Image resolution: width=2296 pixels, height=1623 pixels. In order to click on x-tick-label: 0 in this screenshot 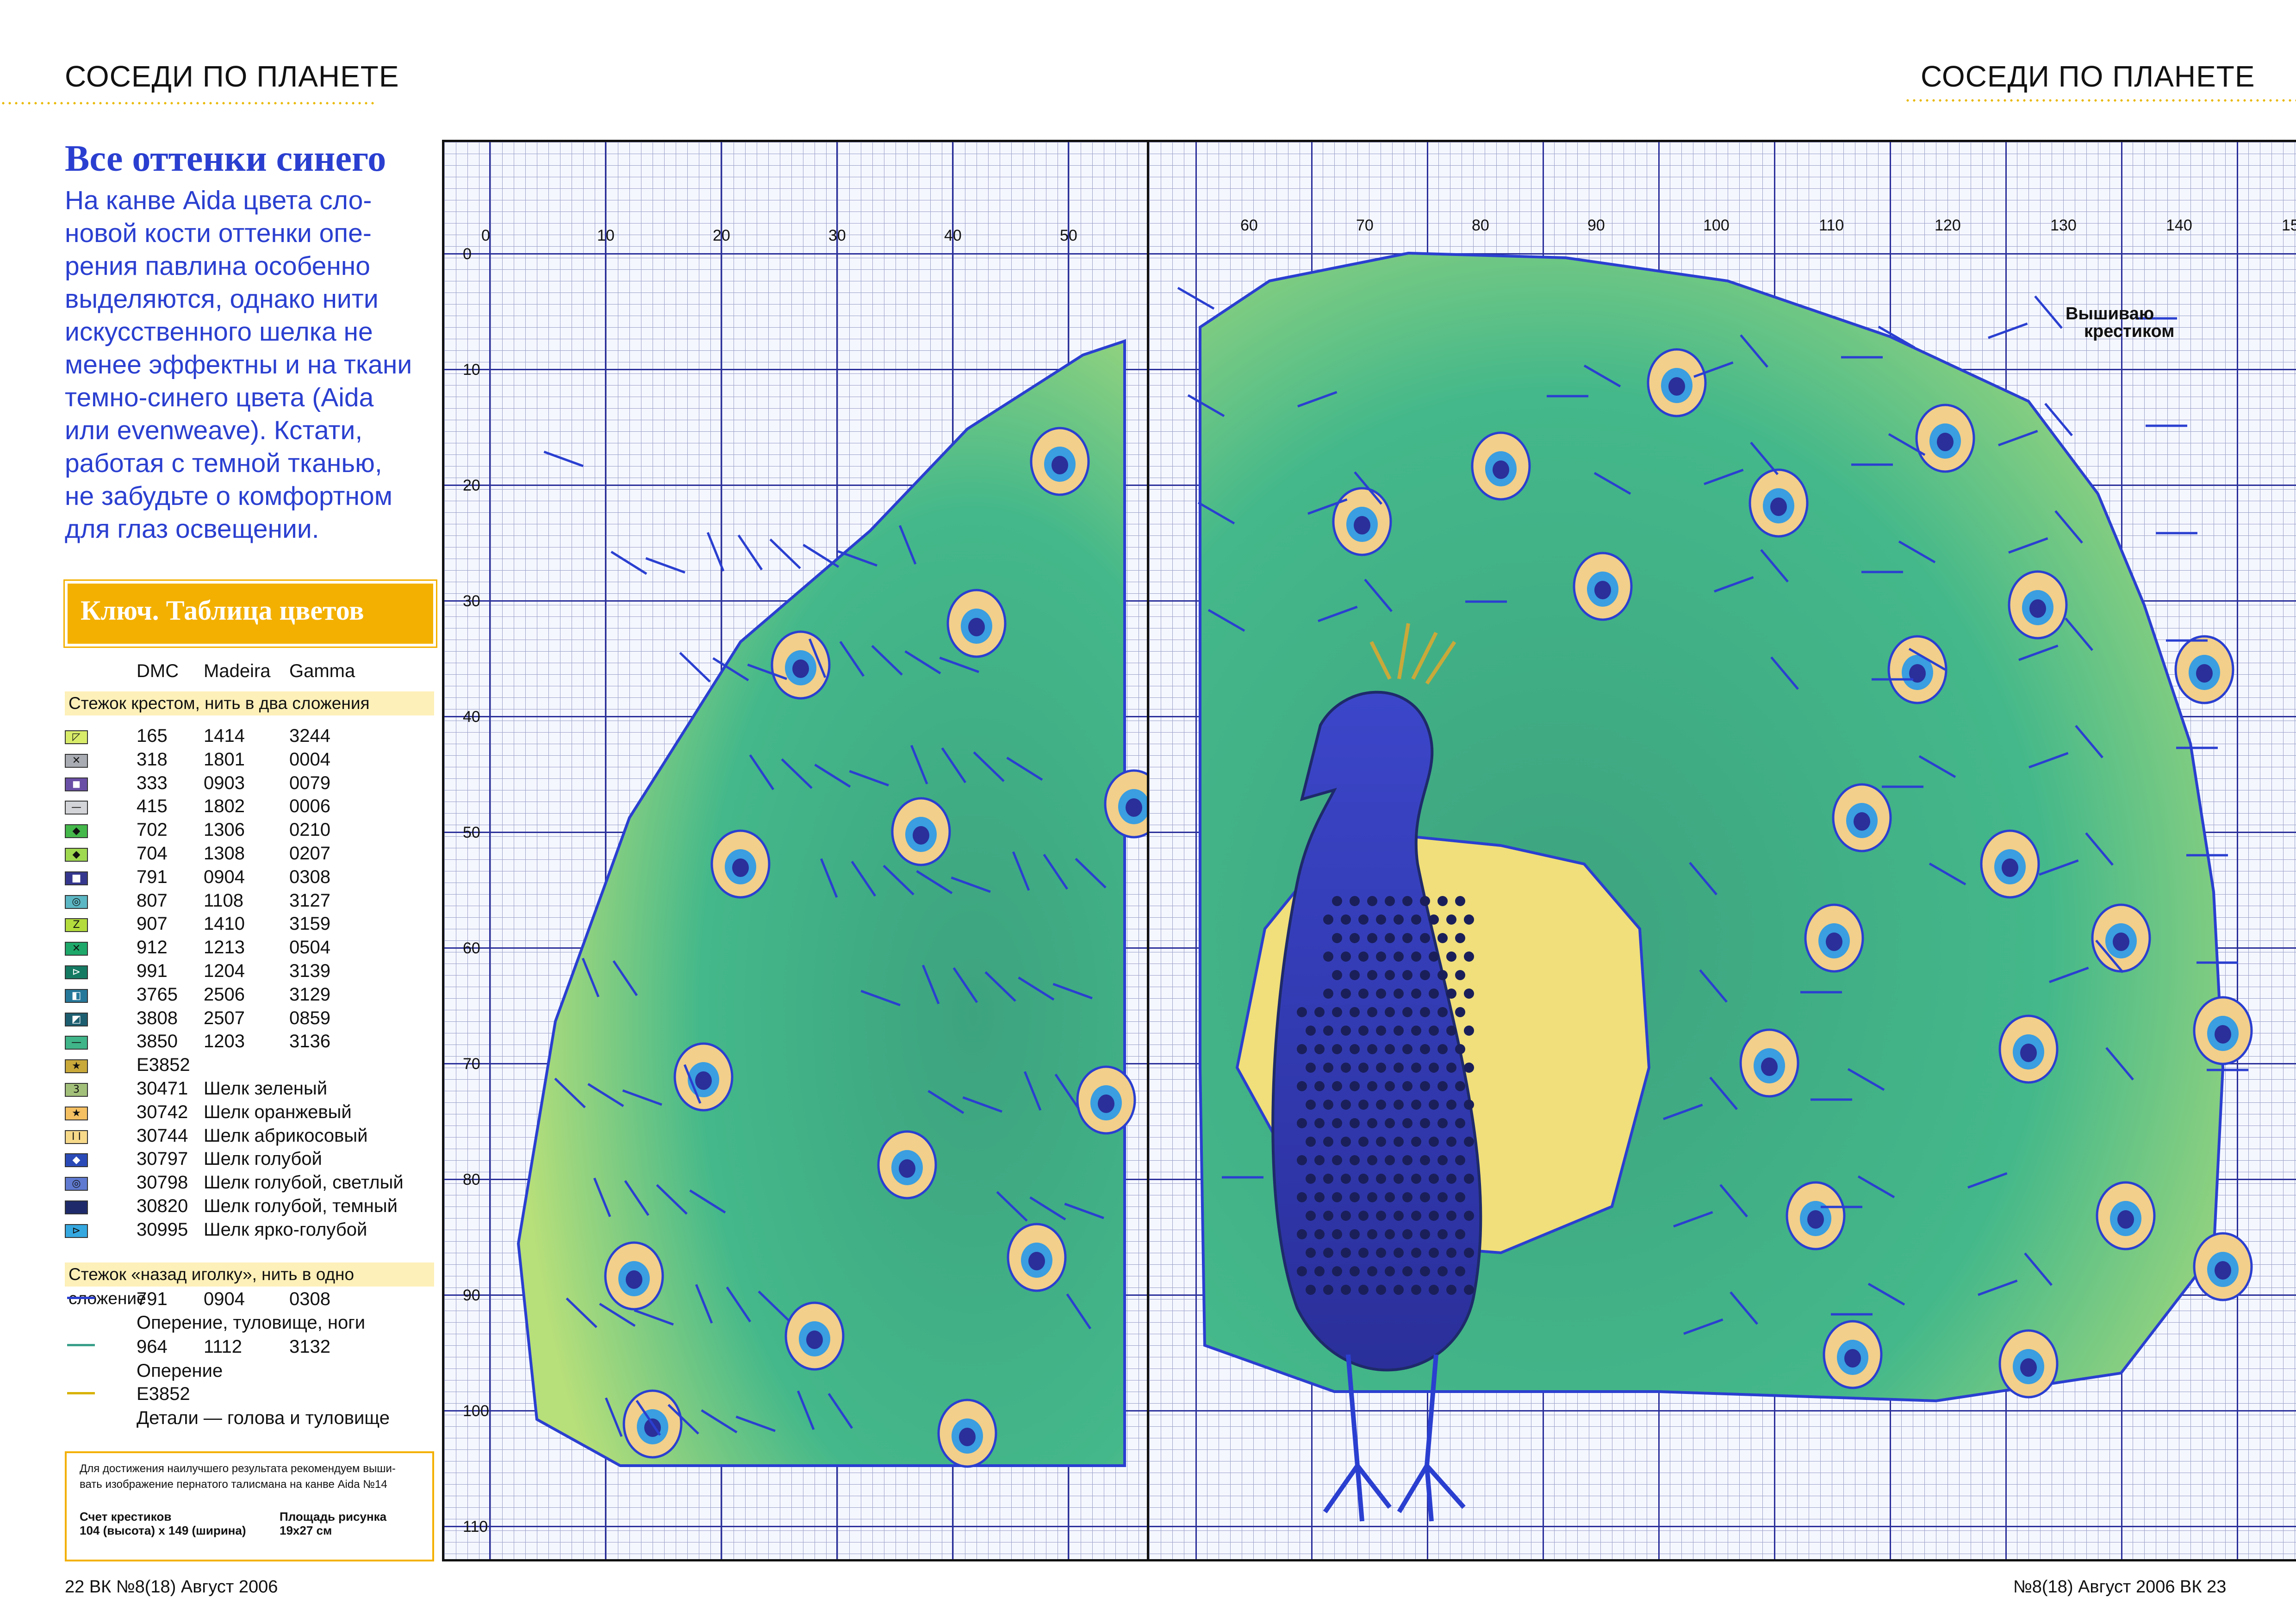, I will do `click(485, 235)`.